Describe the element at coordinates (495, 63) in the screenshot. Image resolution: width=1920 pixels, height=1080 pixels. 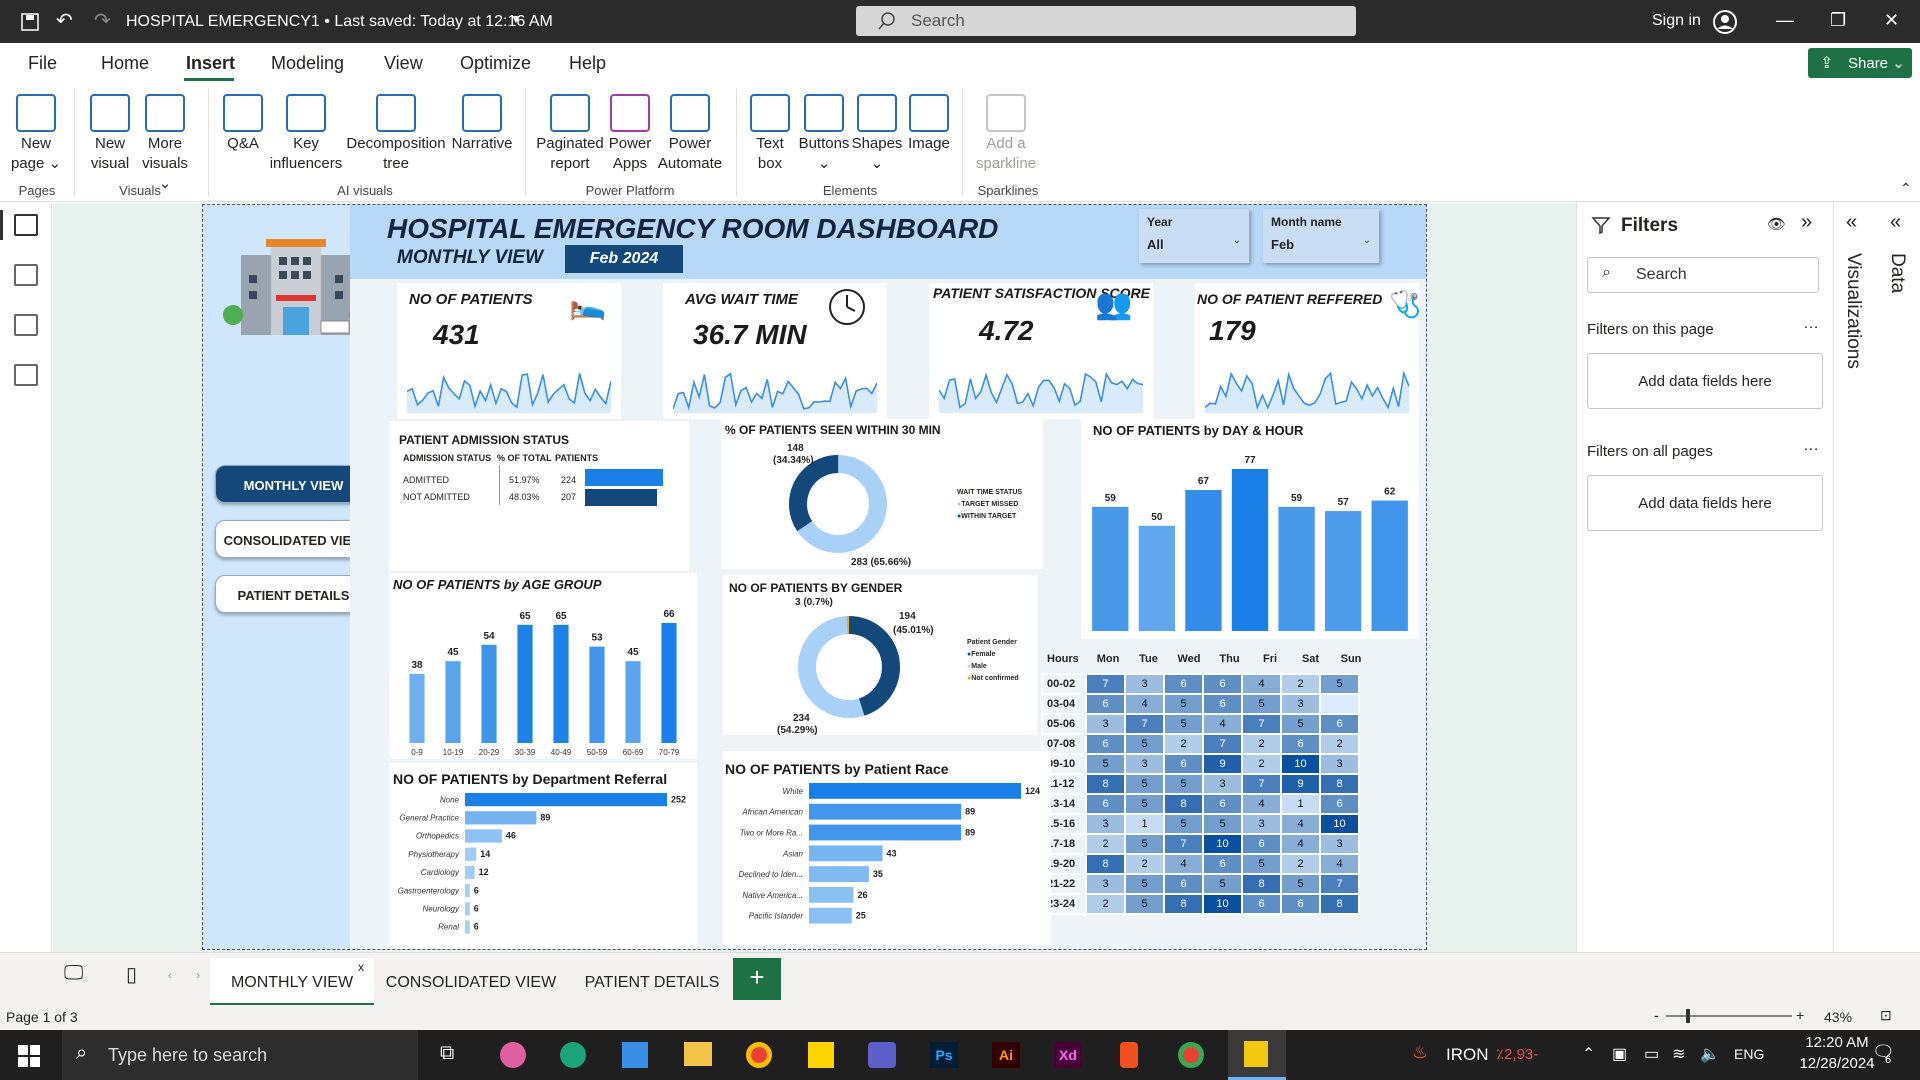
I see `menu-optimize: Optimize` at that location.